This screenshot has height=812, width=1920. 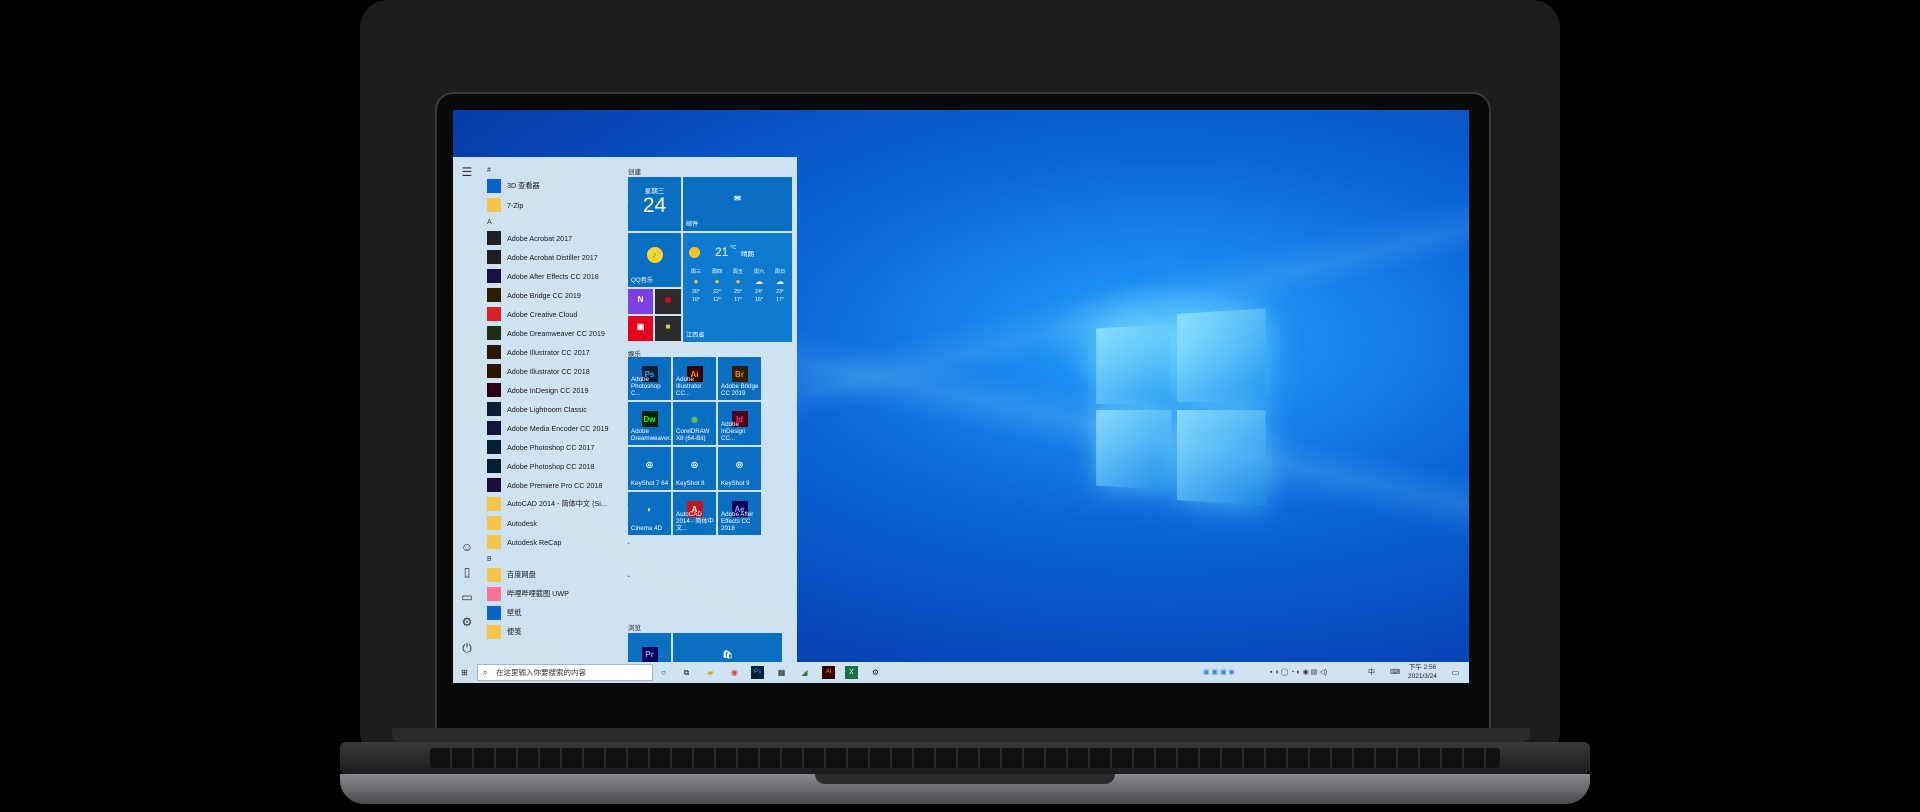 What do you see at coordinates (561, 632) in the screenshot?
I see `app-list-item: 便笺` at bounding box center [561, 632].